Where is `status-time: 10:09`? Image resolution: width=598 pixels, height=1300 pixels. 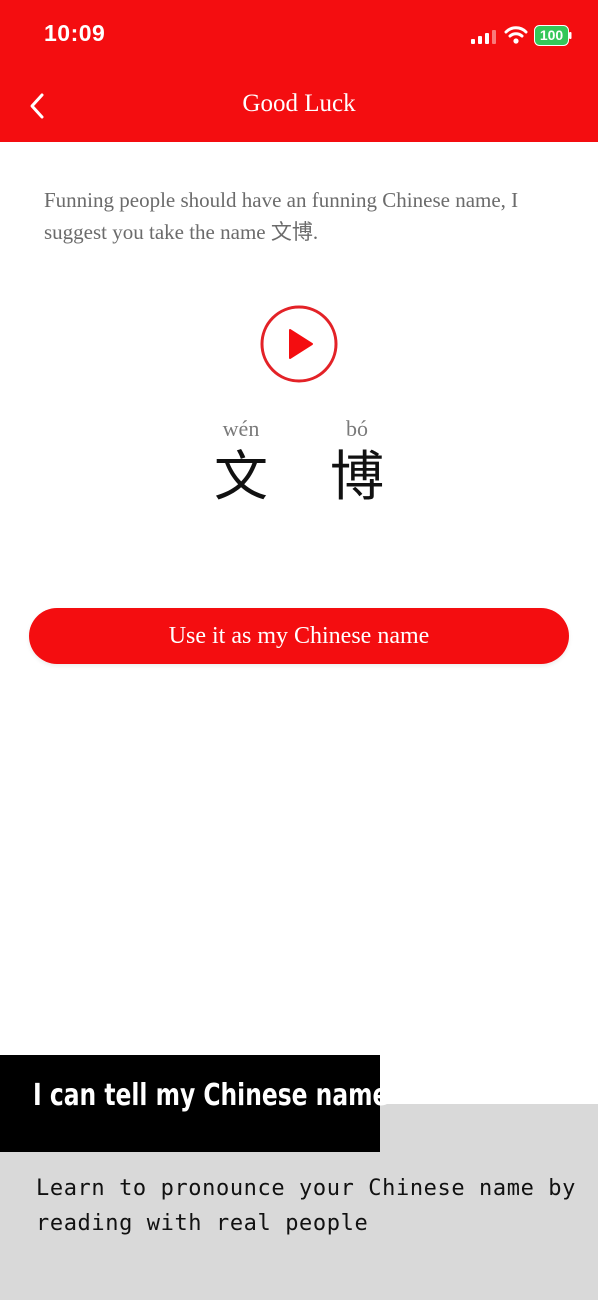 status-time: 10:09 is located at coordinates (75, 33).